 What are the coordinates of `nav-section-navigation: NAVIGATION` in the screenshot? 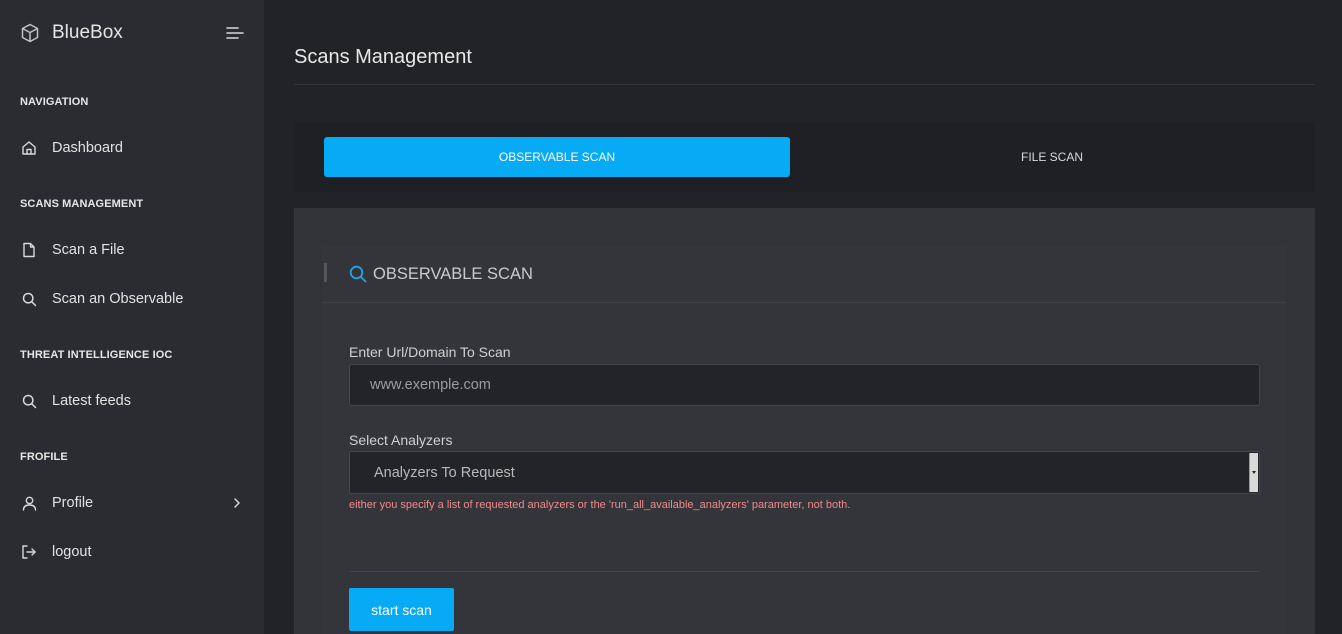 It's located at (54, 102).